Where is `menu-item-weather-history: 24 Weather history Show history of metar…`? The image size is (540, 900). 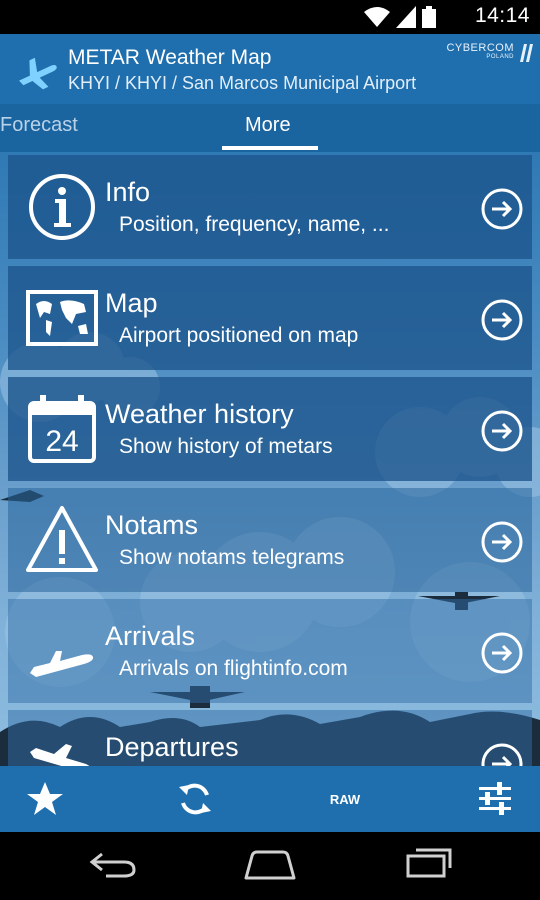
menu-item-weather-history: 24 Weather history Show history of metar… is located at coordinates (270, 429).